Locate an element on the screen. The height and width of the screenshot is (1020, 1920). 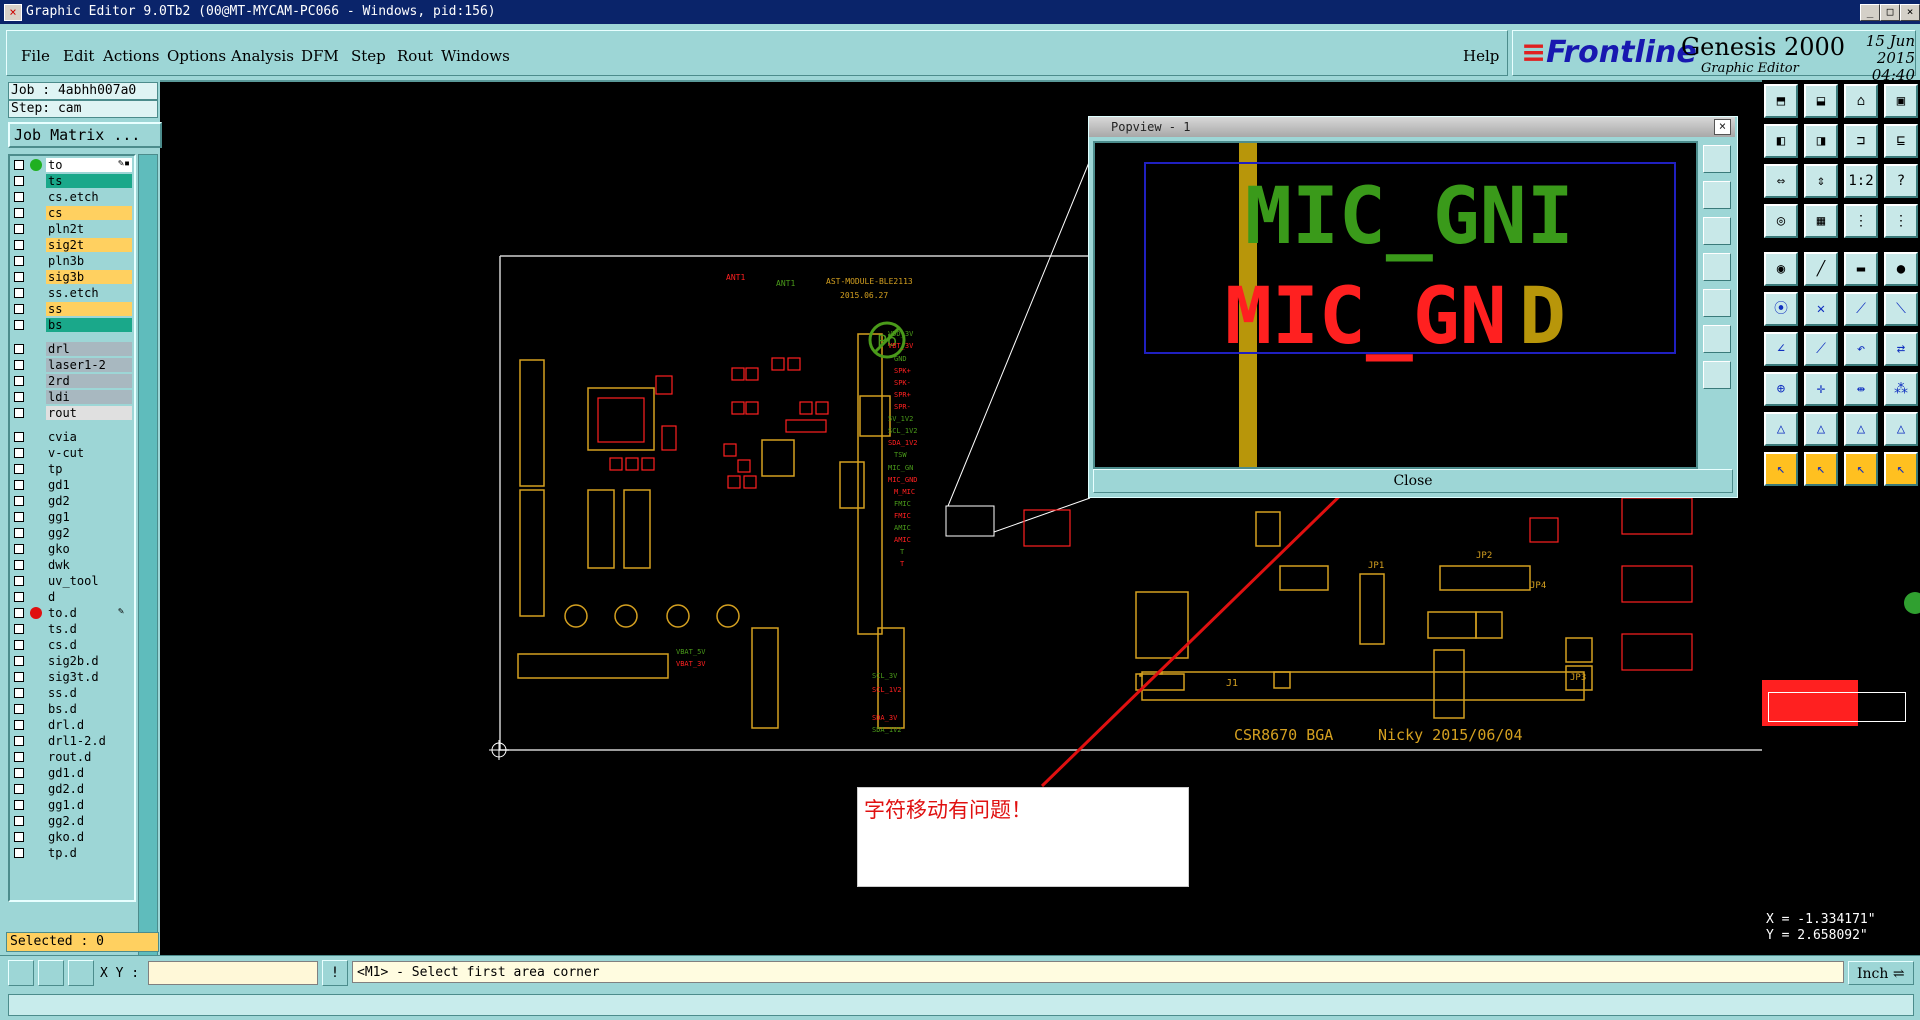
layer-row: gd1.d is located at coordinates (72, 773).